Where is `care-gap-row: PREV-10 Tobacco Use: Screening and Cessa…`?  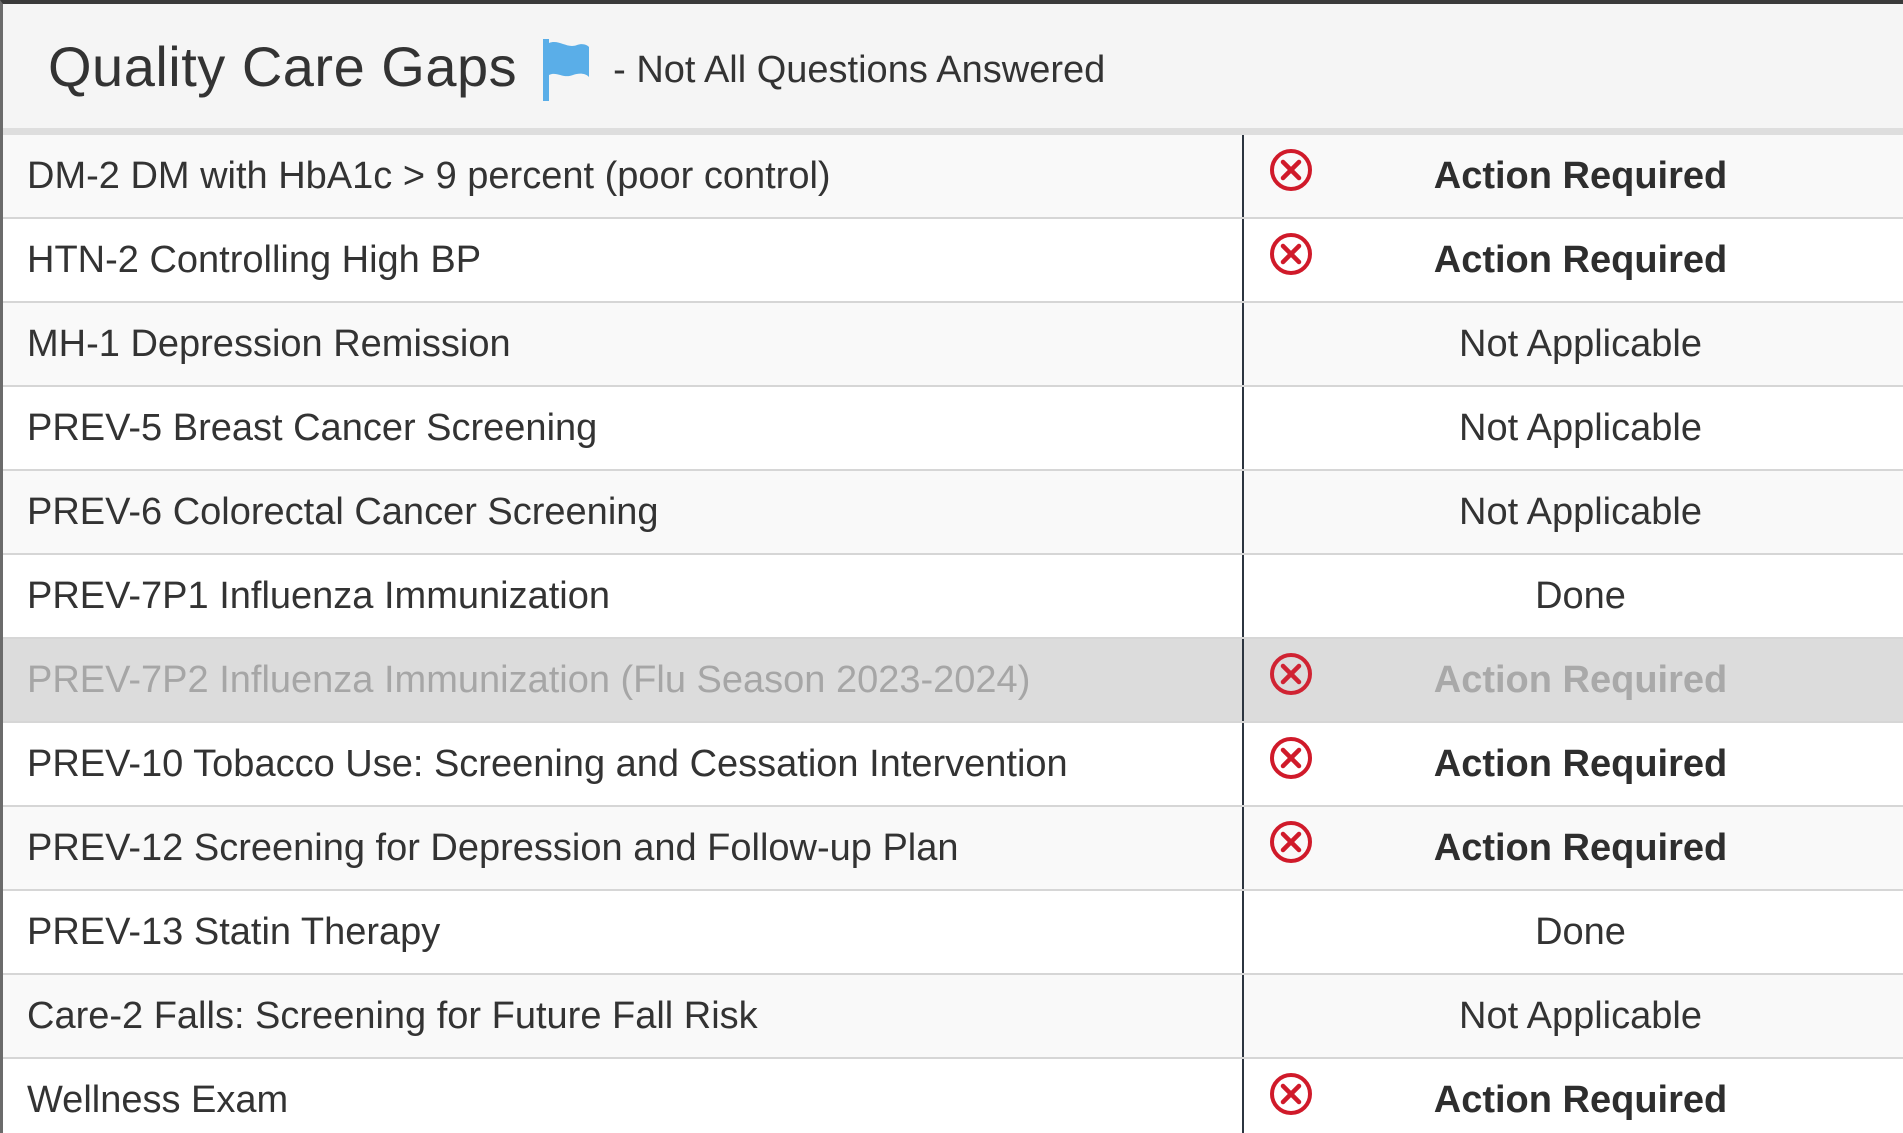 care-gap-row: PREV-10 Tobacco Use: Screening and Cessa… is located at coordinates (953, 765).